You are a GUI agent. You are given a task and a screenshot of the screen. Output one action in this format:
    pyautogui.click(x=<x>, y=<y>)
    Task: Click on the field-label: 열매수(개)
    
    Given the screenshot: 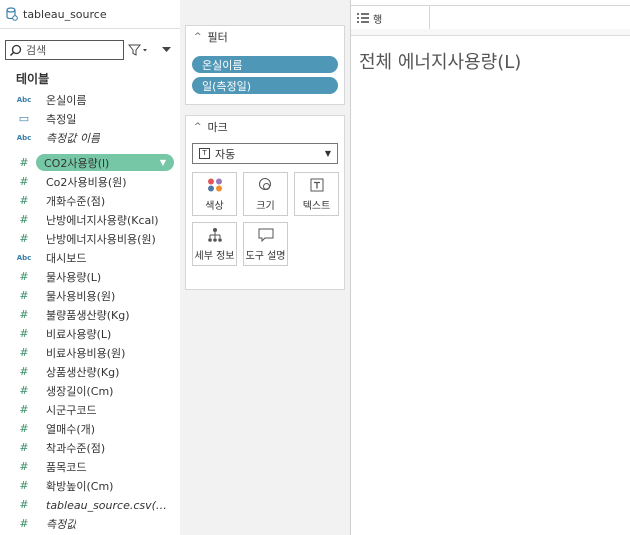 What is the action you would take?
    pyautogui.click(x=71, y=429)
    